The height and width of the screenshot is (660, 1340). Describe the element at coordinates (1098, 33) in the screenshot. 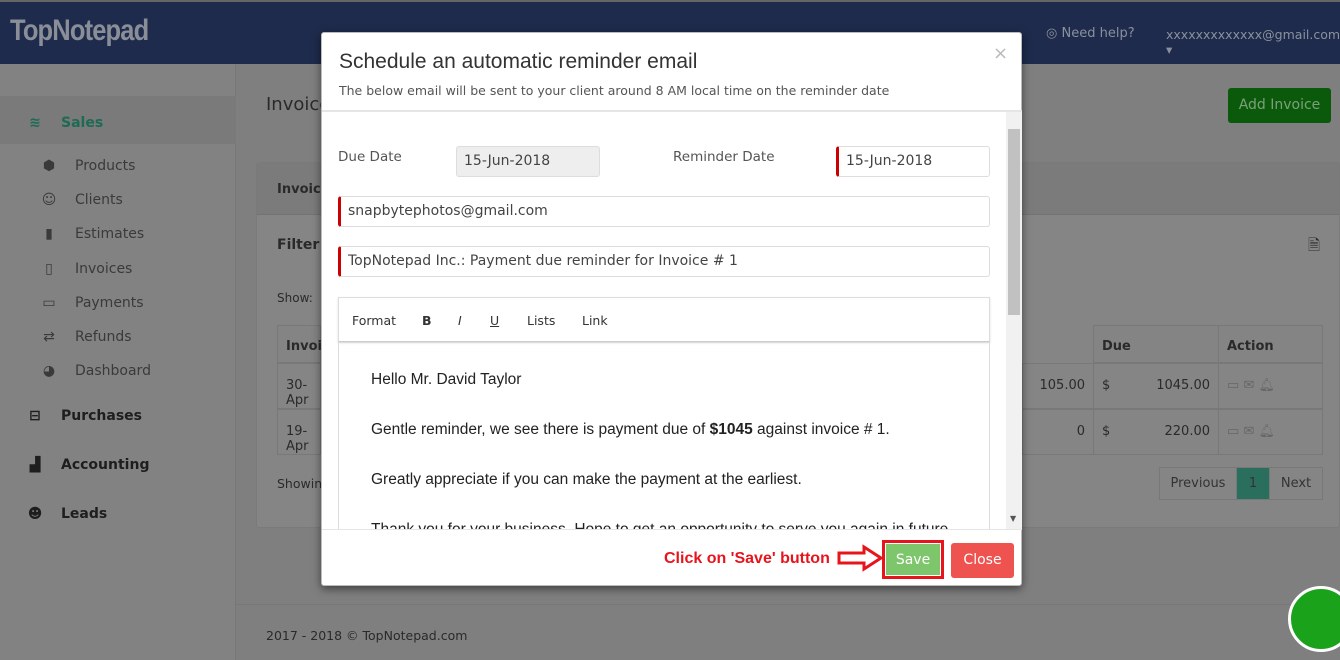

I see `help-label: Need help?` at that location.